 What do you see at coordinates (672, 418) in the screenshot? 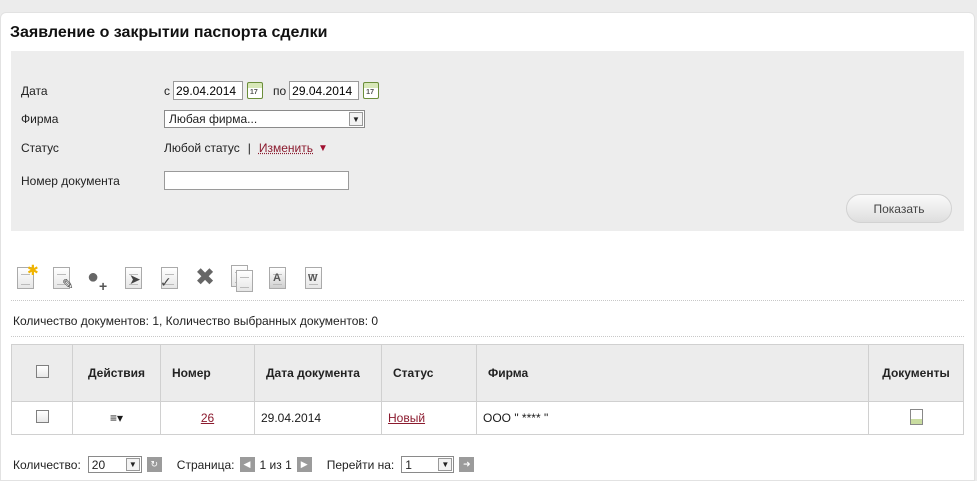
I see `row-firm: ООО " **** "` at bounding box center [672, 418].